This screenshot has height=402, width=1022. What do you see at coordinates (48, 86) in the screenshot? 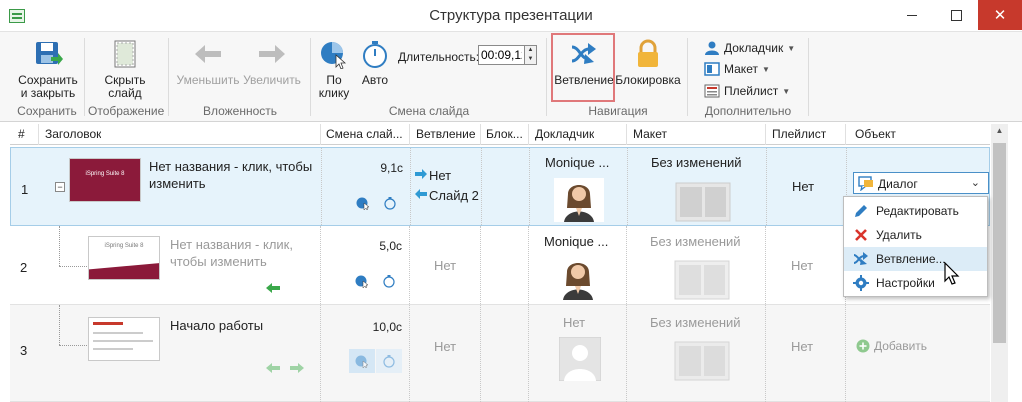
I see `save-close-label: Сохранить и закрыть` at bounding box center [48, 86].